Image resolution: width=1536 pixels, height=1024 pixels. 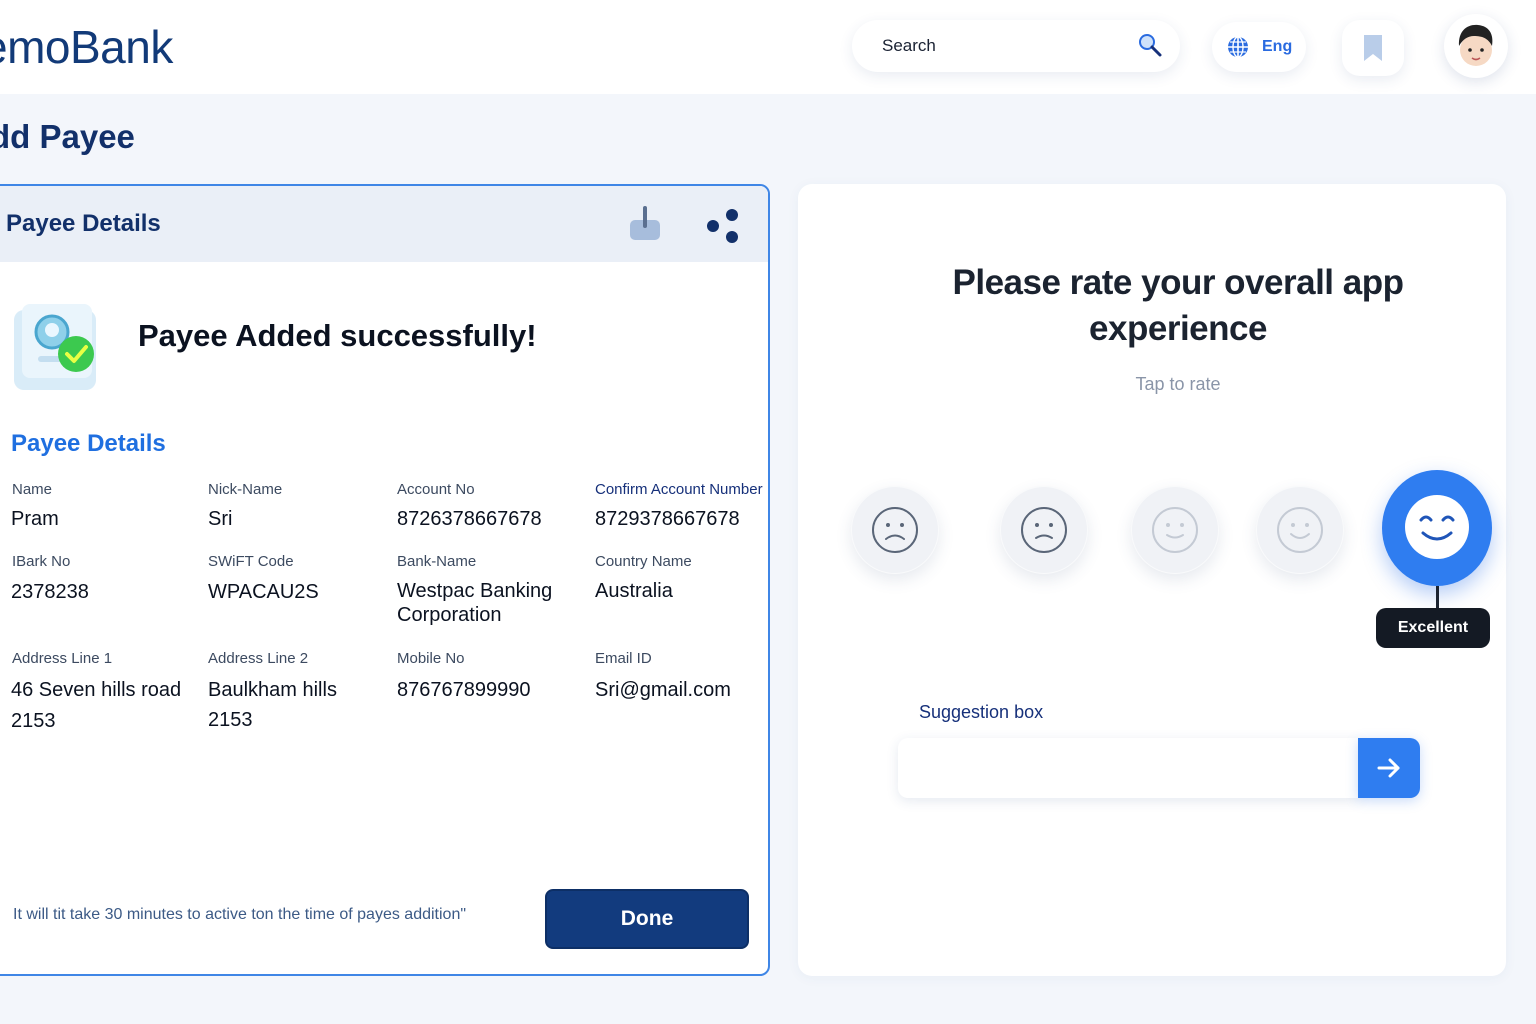 I want to click on suggestion-box-label: Suggestion box, so click(x=981, y=712).